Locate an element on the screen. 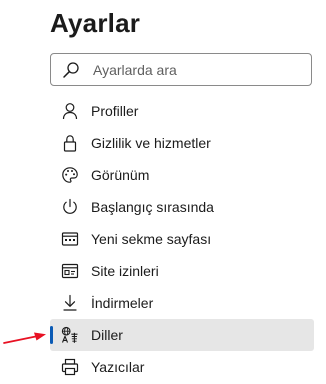 This screenshot has width=326, height=384. nav-item-printers: Yazıcılar is located at coordinates (182, 367).